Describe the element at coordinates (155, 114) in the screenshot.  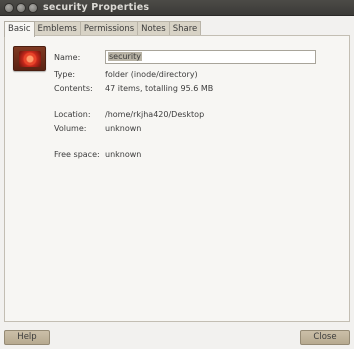
I see `location-value: /home/rkjha420/Desktop` at that location.